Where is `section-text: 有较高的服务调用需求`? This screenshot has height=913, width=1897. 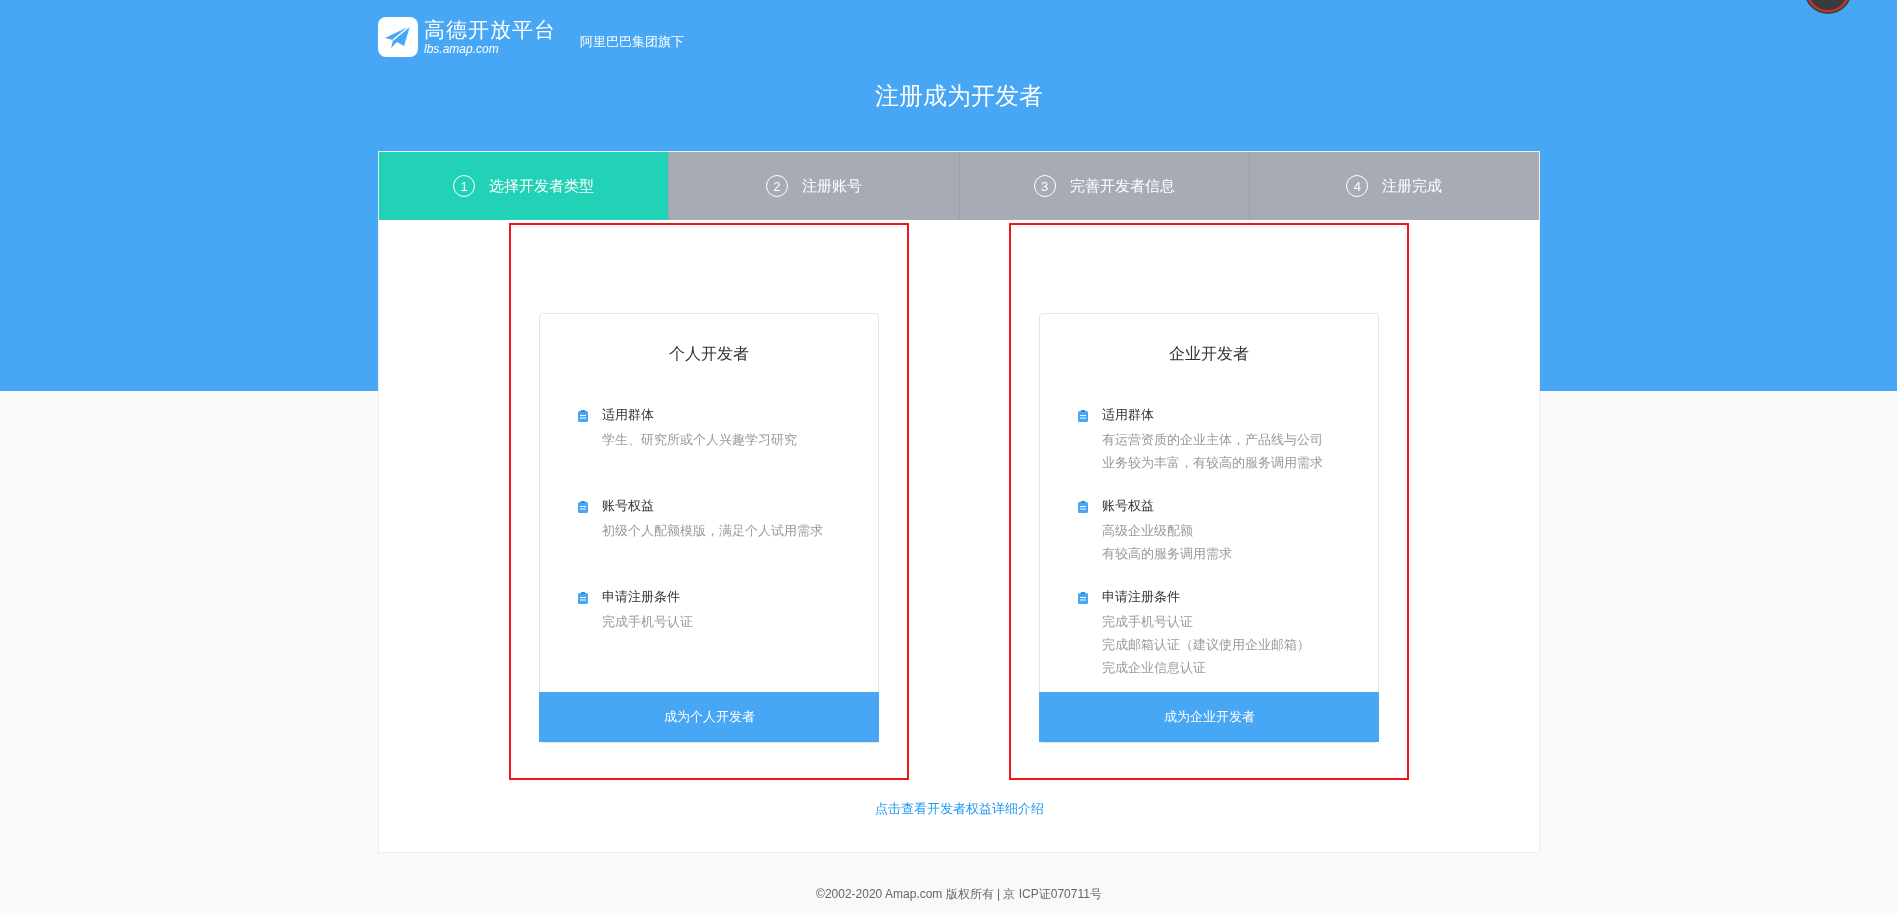 section-text: 有较高的服务调用需求 is located at coordinates (1167, 554).